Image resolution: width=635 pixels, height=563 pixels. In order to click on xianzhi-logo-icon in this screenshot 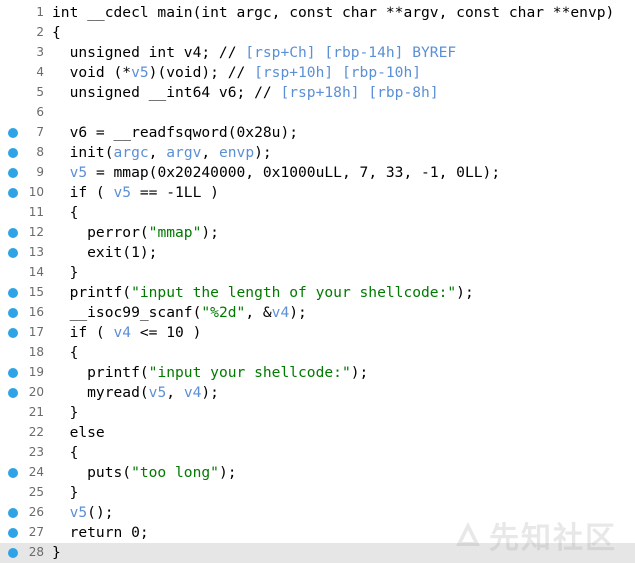, I will do `click(468, 534)`.